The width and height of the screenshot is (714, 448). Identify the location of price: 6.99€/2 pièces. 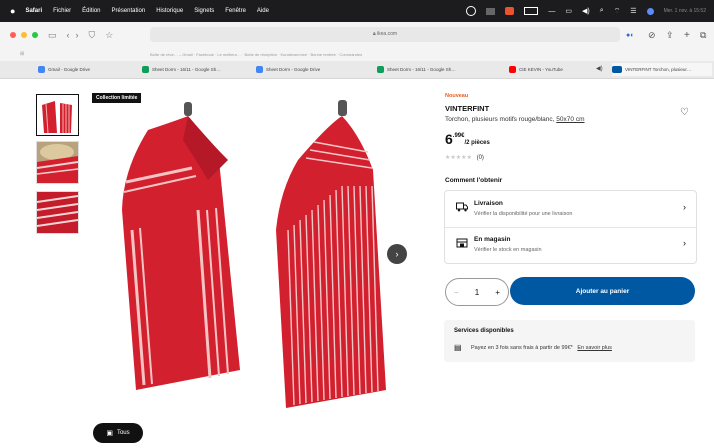
(467, 140).